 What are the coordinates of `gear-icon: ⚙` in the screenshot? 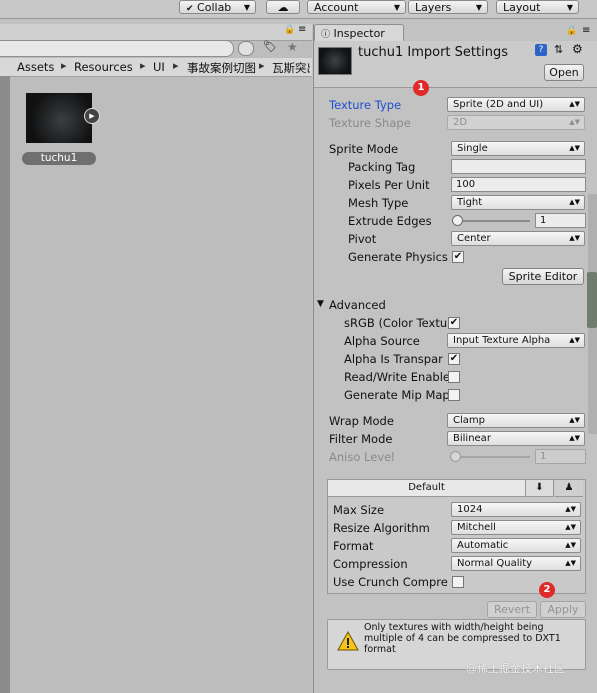 It's located at (577, 49).